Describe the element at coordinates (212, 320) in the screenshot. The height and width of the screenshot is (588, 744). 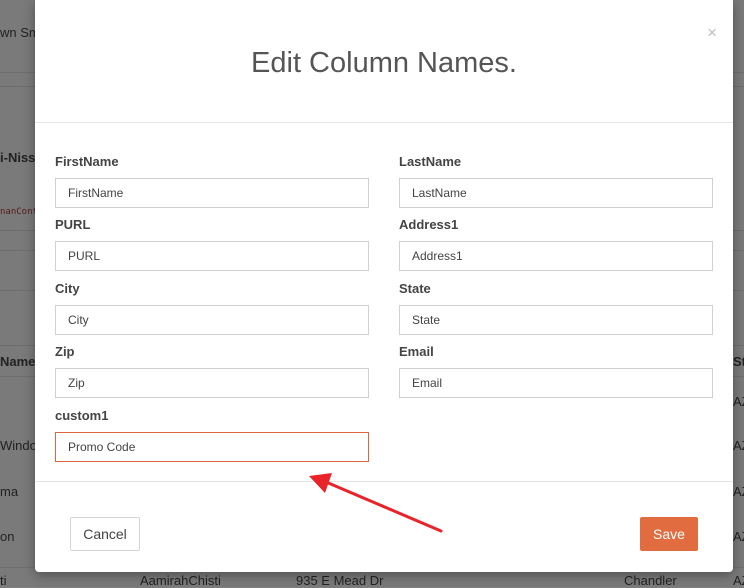
I see `city-input` at that location.